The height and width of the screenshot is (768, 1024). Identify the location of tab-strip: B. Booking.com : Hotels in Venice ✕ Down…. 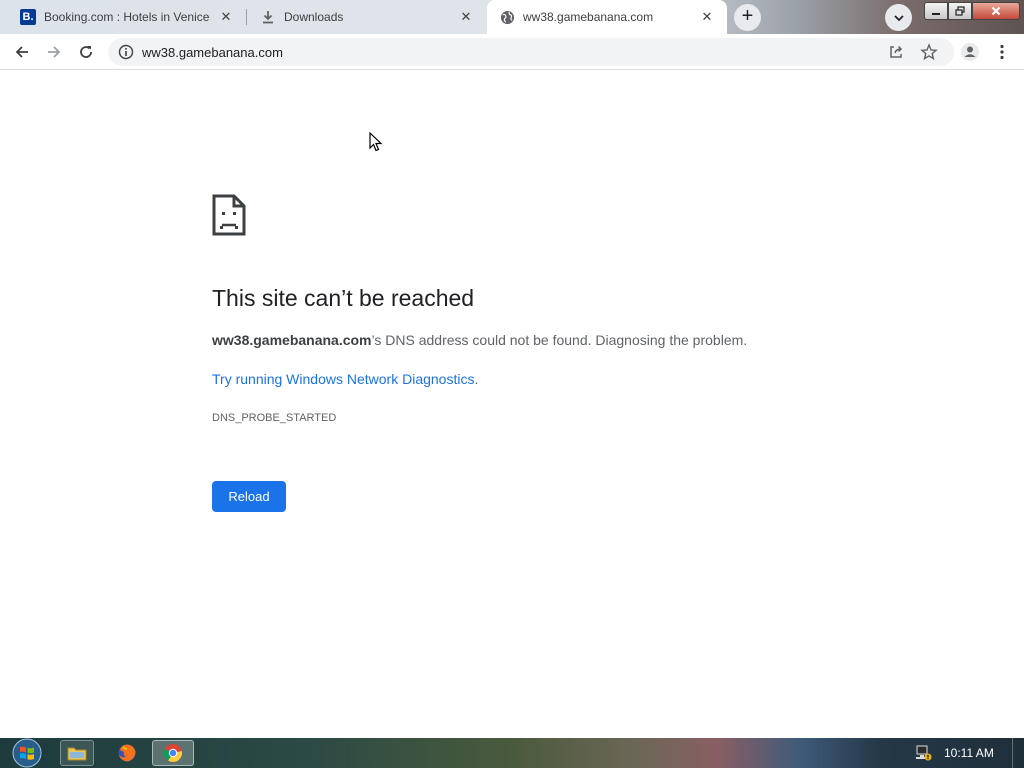
(512, 17).